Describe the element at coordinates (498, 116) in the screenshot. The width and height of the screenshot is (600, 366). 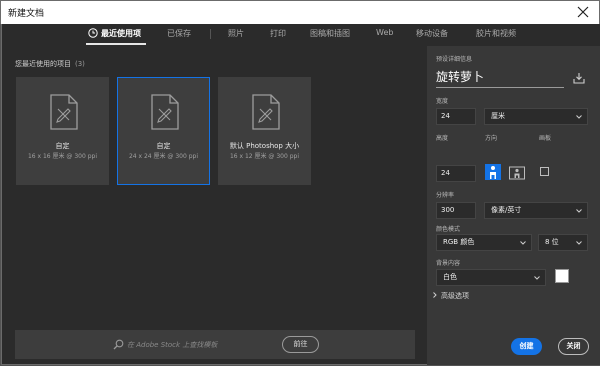
I see `width-unit-value: 厘米` at that location.